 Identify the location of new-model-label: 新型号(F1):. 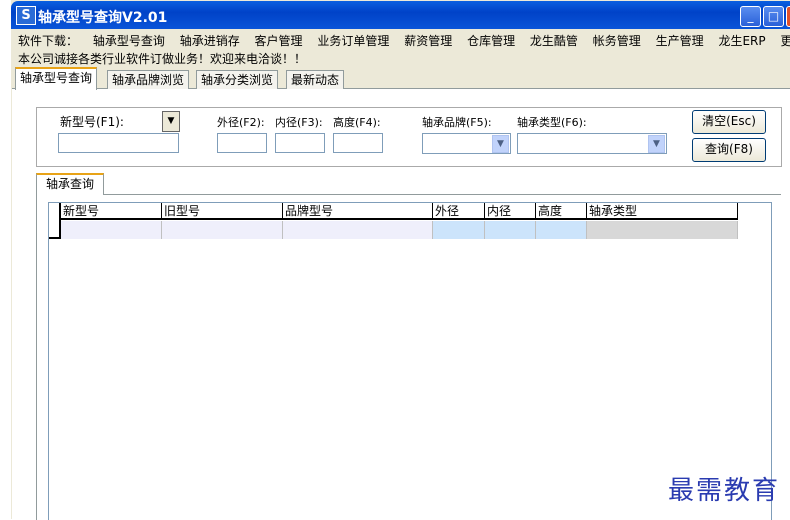
(92, 122).